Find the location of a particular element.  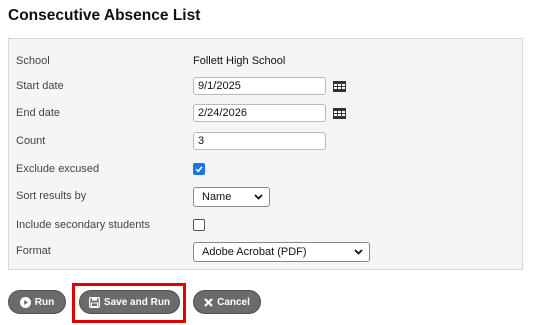

format-row: Format Adobe Acrobat (PDF) is located at coordinates (265, 252).